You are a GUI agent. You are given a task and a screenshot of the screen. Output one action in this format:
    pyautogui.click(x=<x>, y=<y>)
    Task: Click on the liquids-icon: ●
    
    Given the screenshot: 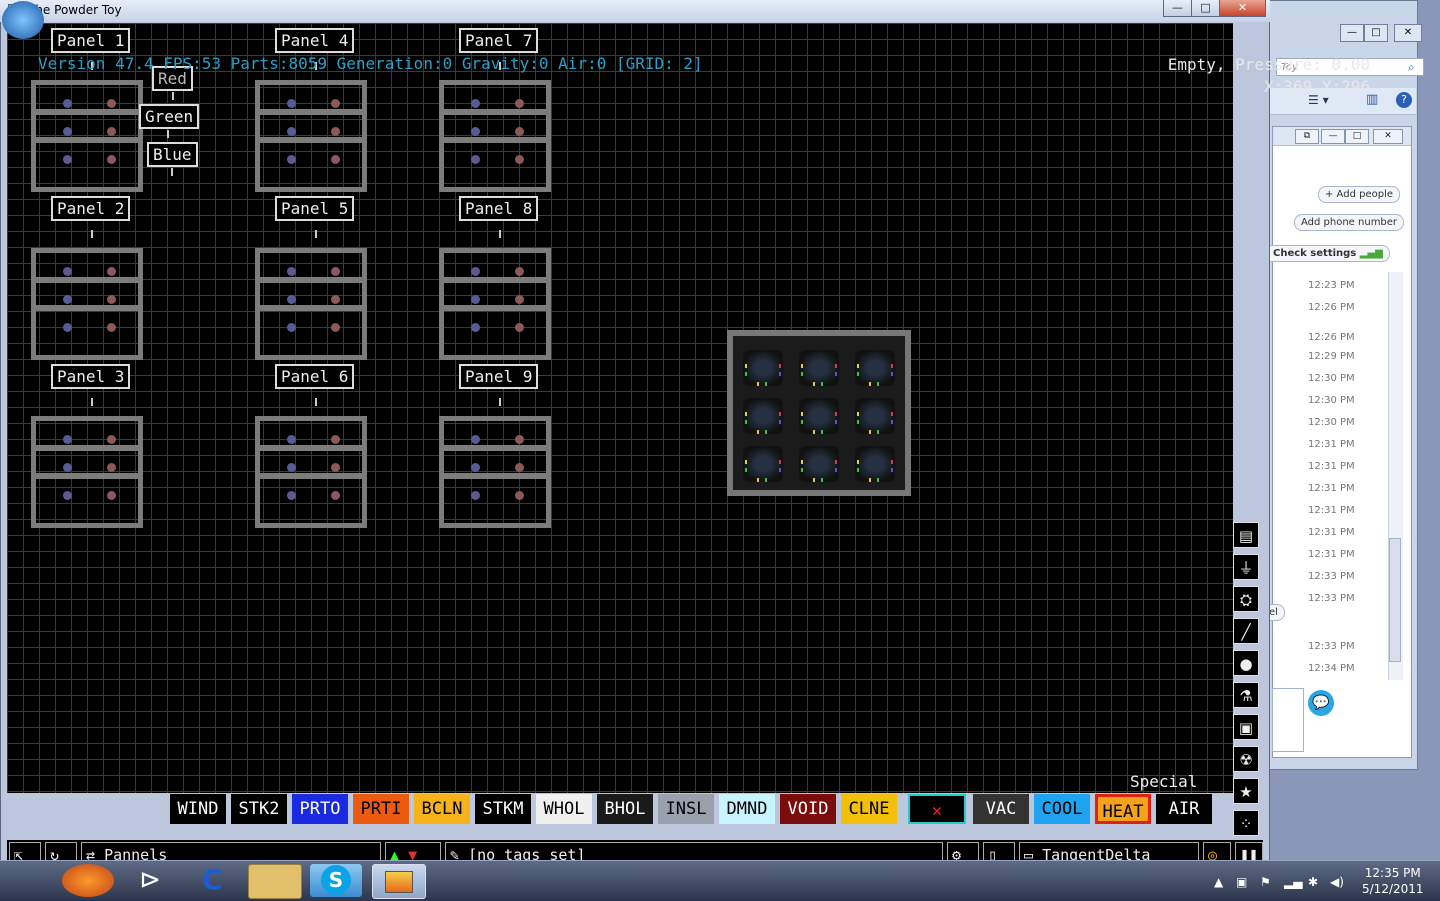 What is the action you would take?
    pyautogui.click(x=1246, y=663)
    